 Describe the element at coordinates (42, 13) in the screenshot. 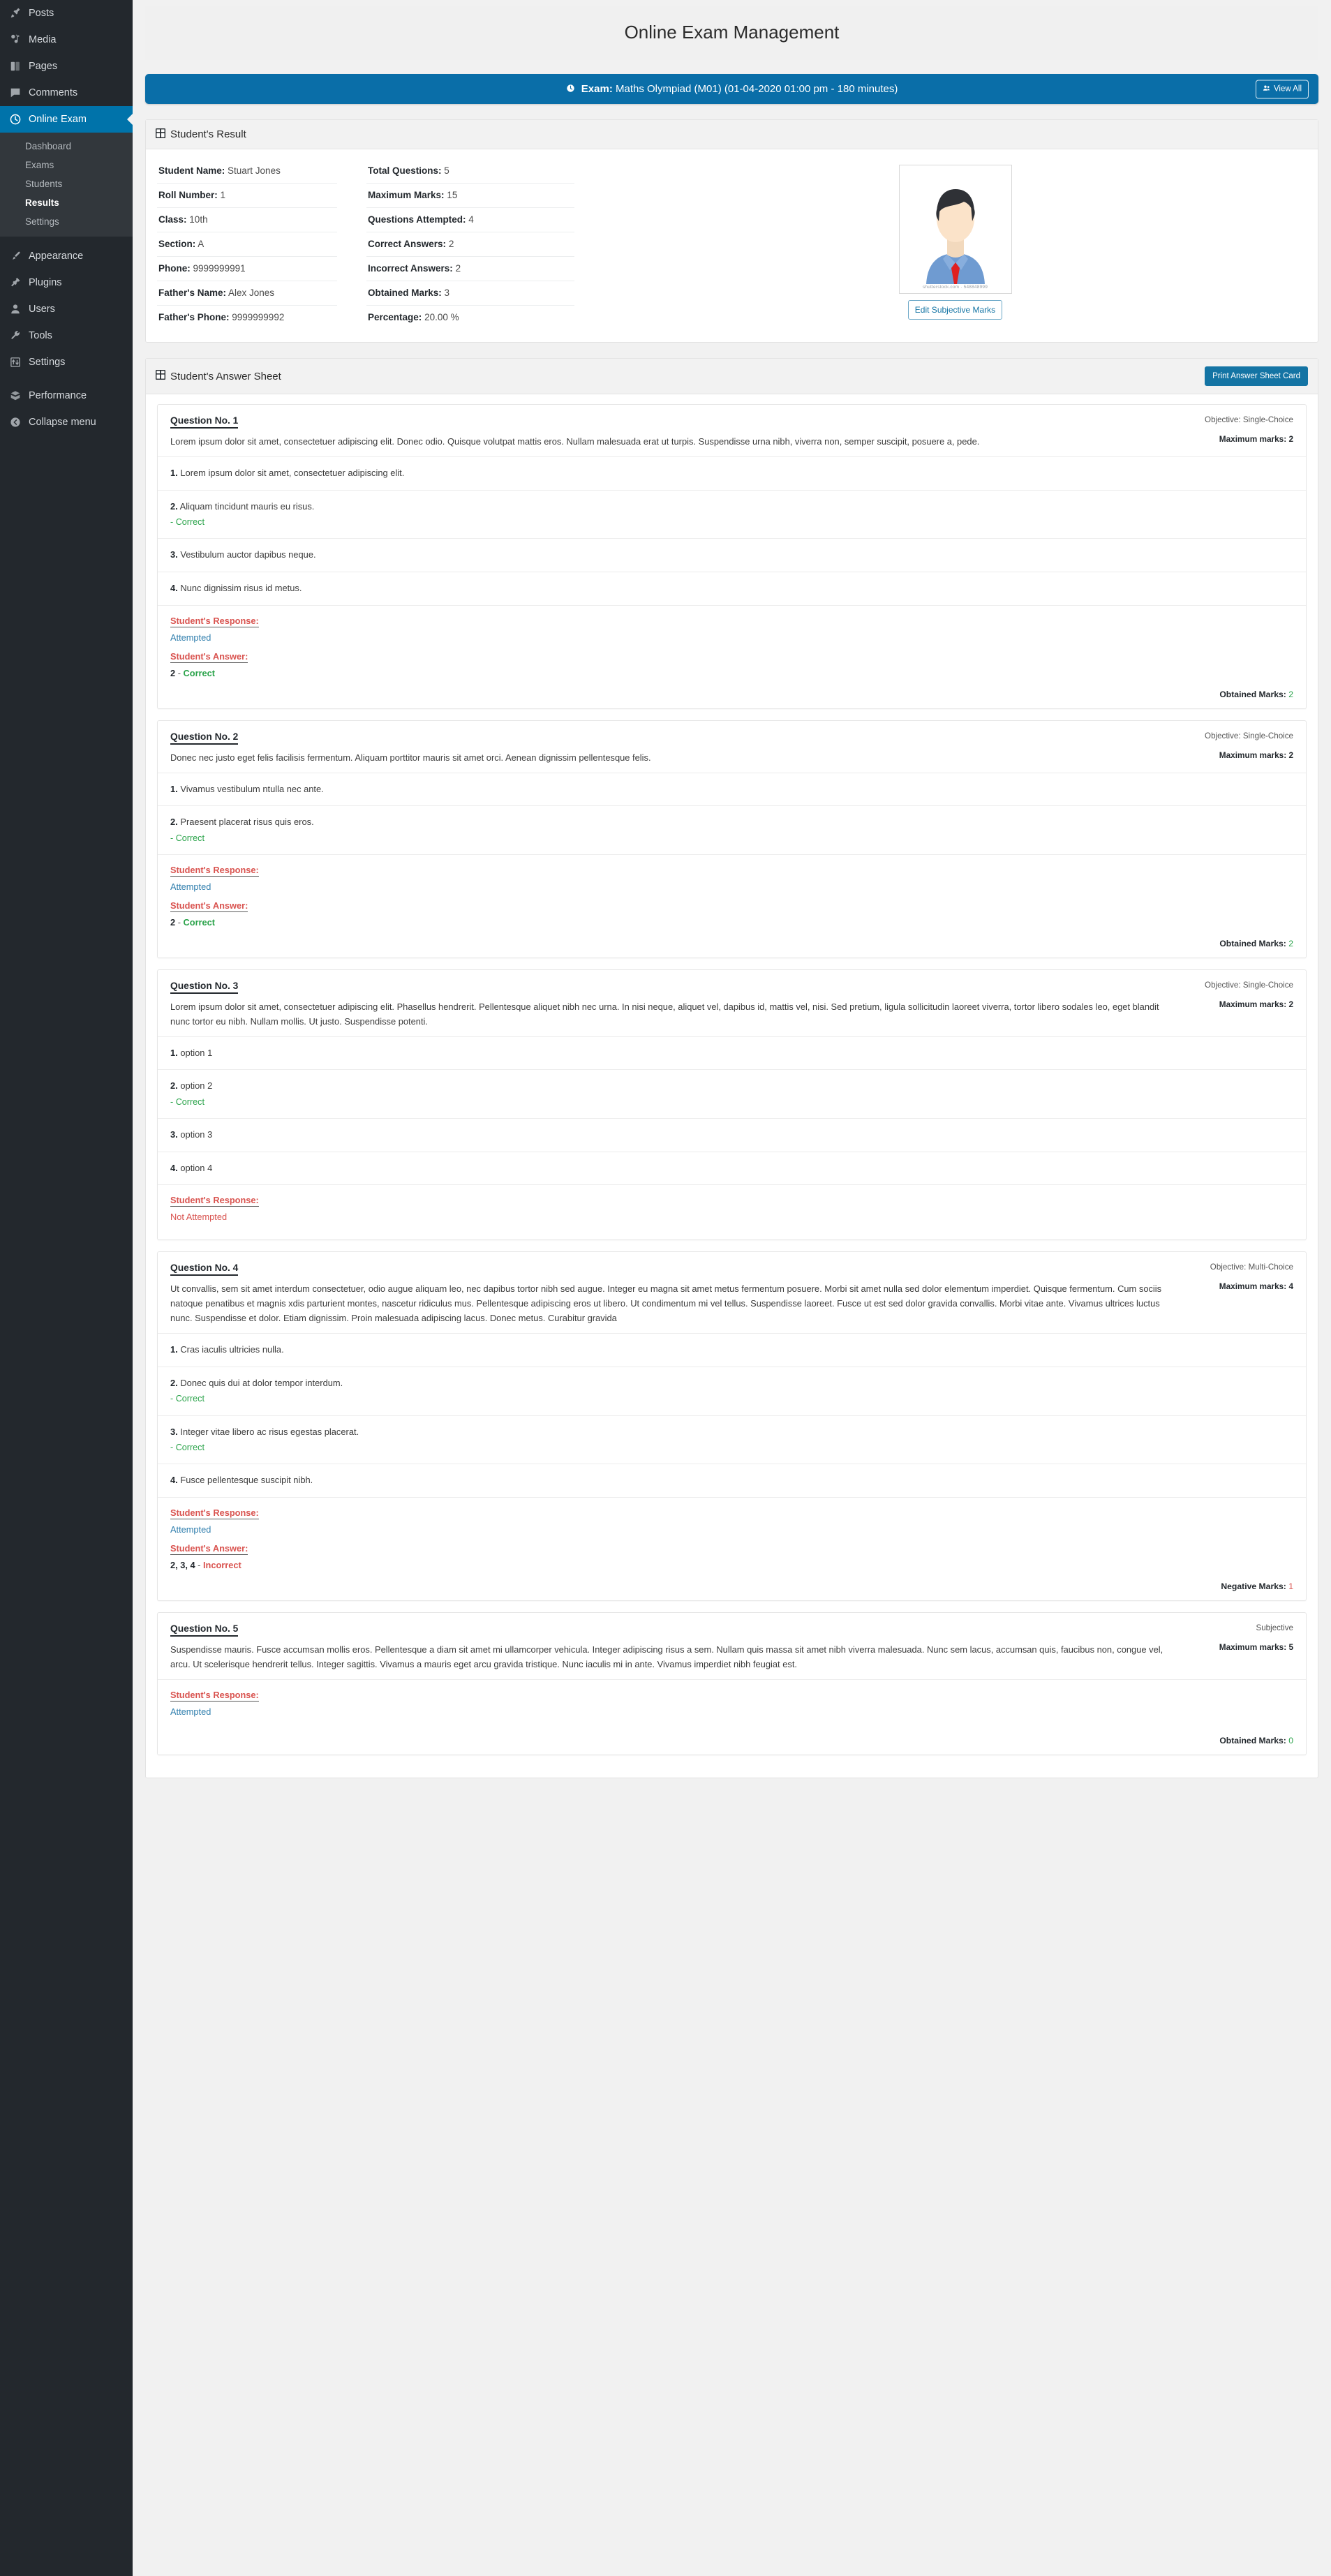

I see `sidebar-item-label: Posts` at that location.